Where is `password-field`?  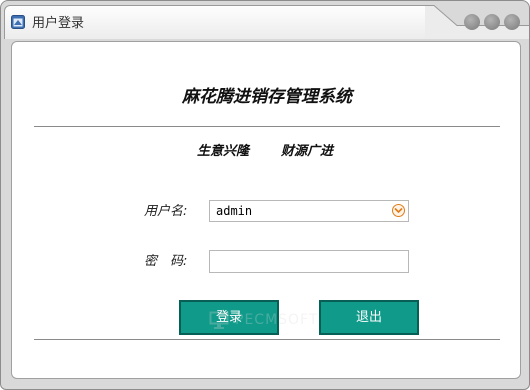 password-field is located at coordinates (309, 261).